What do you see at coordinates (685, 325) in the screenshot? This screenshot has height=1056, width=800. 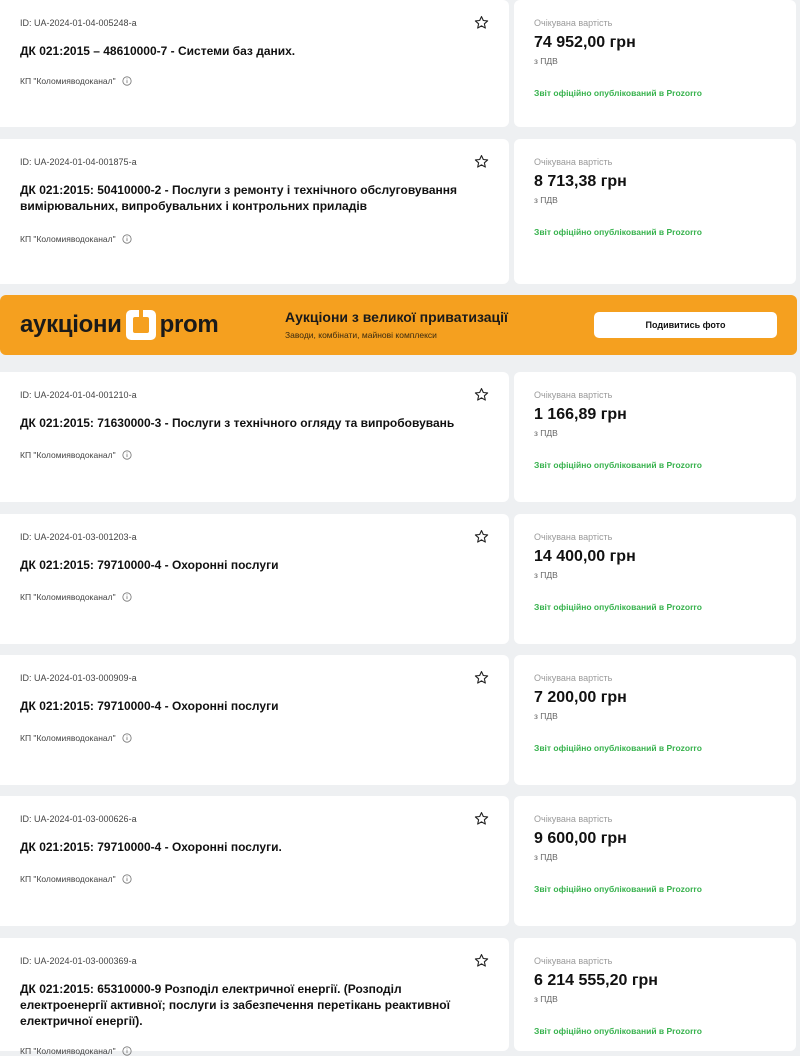 I see `view-photos-button: Подивитись фото` at bounding box center [685, 325].